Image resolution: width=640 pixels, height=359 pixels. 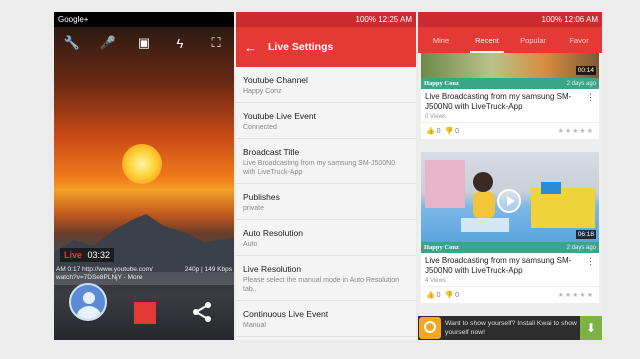 What do you see at coordinates (326, 121) in the screenshot?
I see `setting-youtube-live-event: Youtube Live Event Connected` at bounding box center [326, 121].